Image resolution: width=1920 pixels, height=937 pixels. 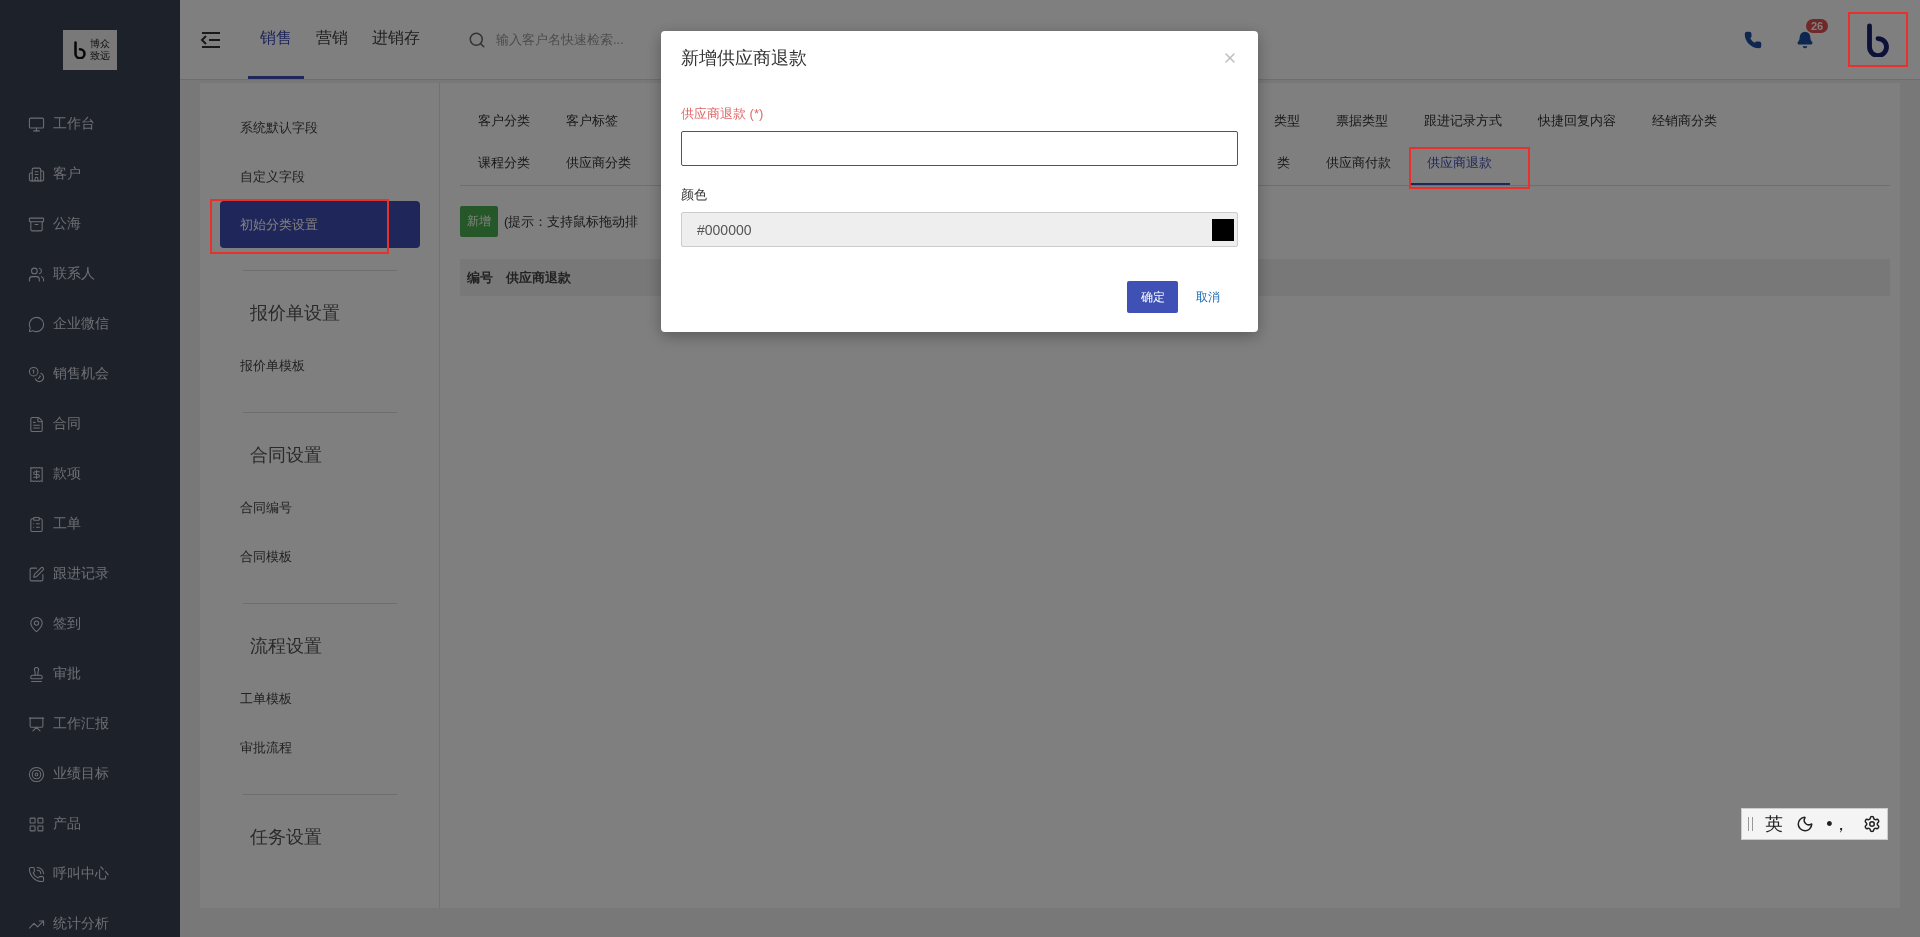 What do you see at coordinates (320, 507) in the screenshot?
I see `settings-menu-item: 合同编号` at bounding box center [320, 507].